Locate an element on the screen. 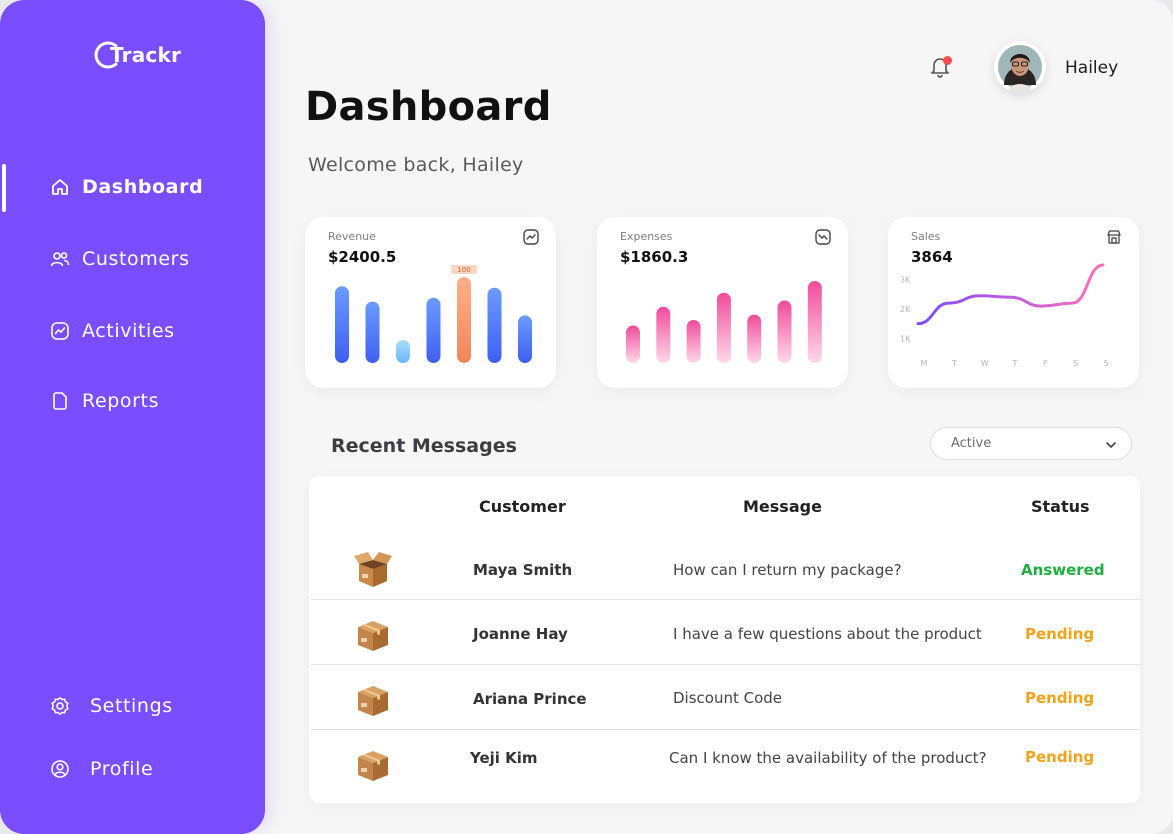  expenses-bar-chart is located at coordinates (724, 322).